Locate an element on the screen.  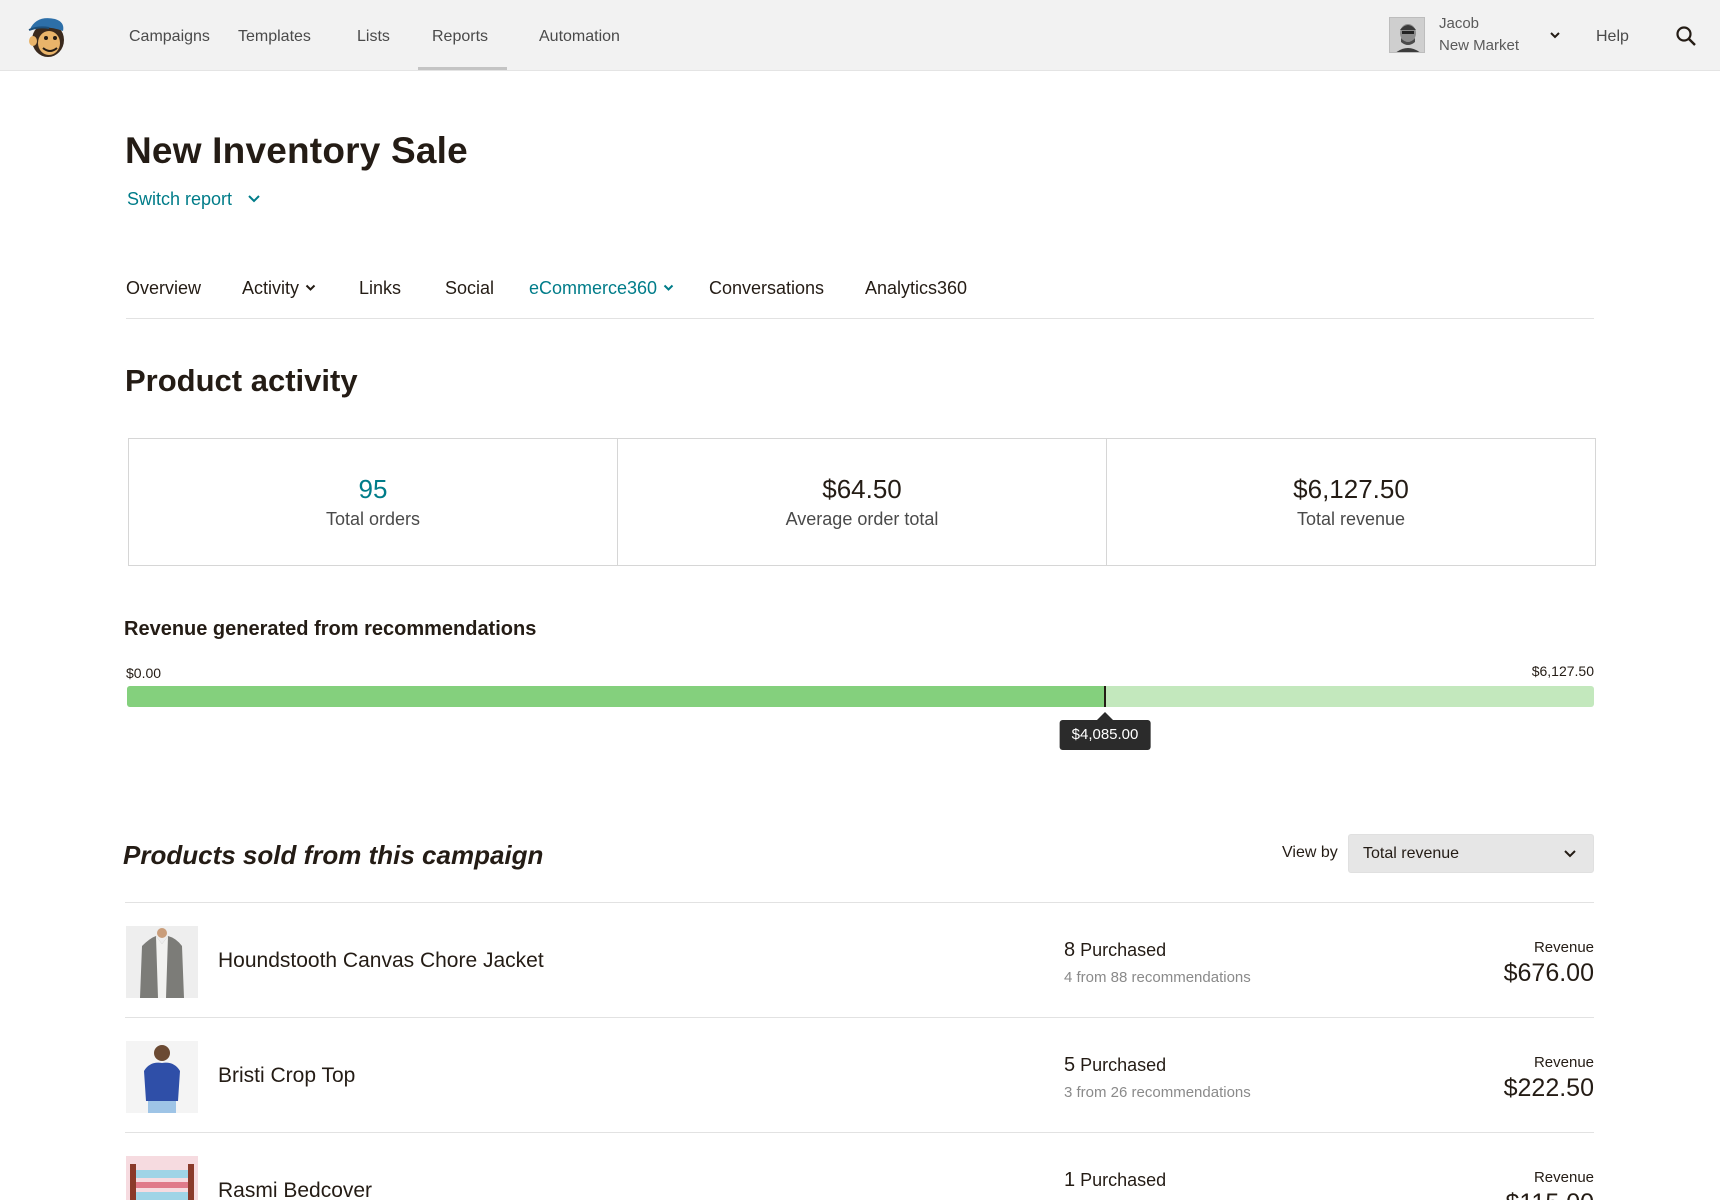
revenue-progress-track is located at coordinates (860, 696).